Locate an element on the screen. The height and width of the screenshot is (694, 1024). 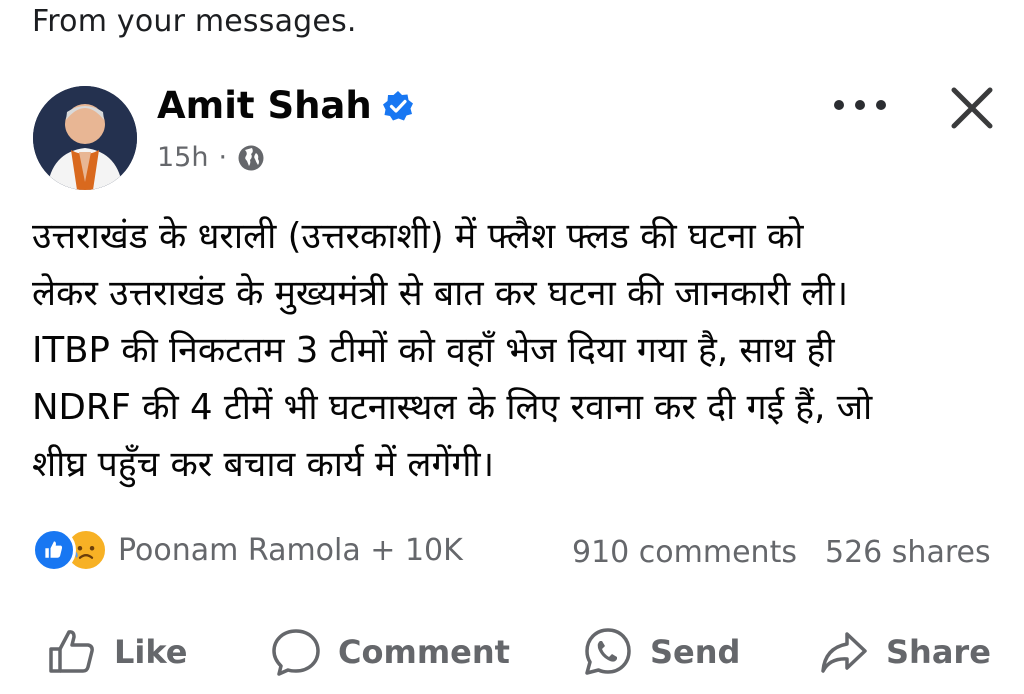
author-name-row: Amit Shah is located at coordinates (285, 105).